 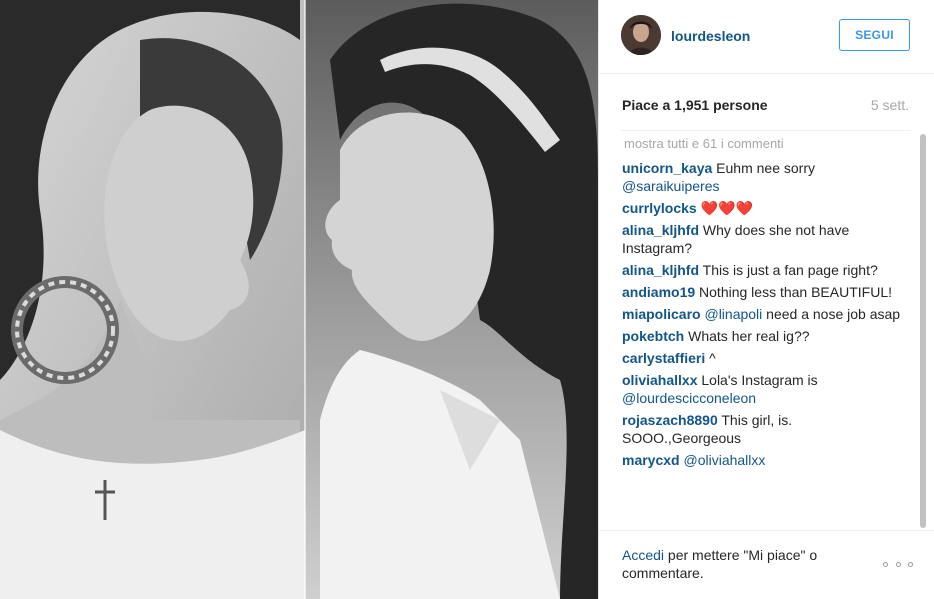 What do you see at coordinates (670, 186) in the screenshot?
I see `comment-mention: @saraikuiperes` at bounding box center [670, 186].